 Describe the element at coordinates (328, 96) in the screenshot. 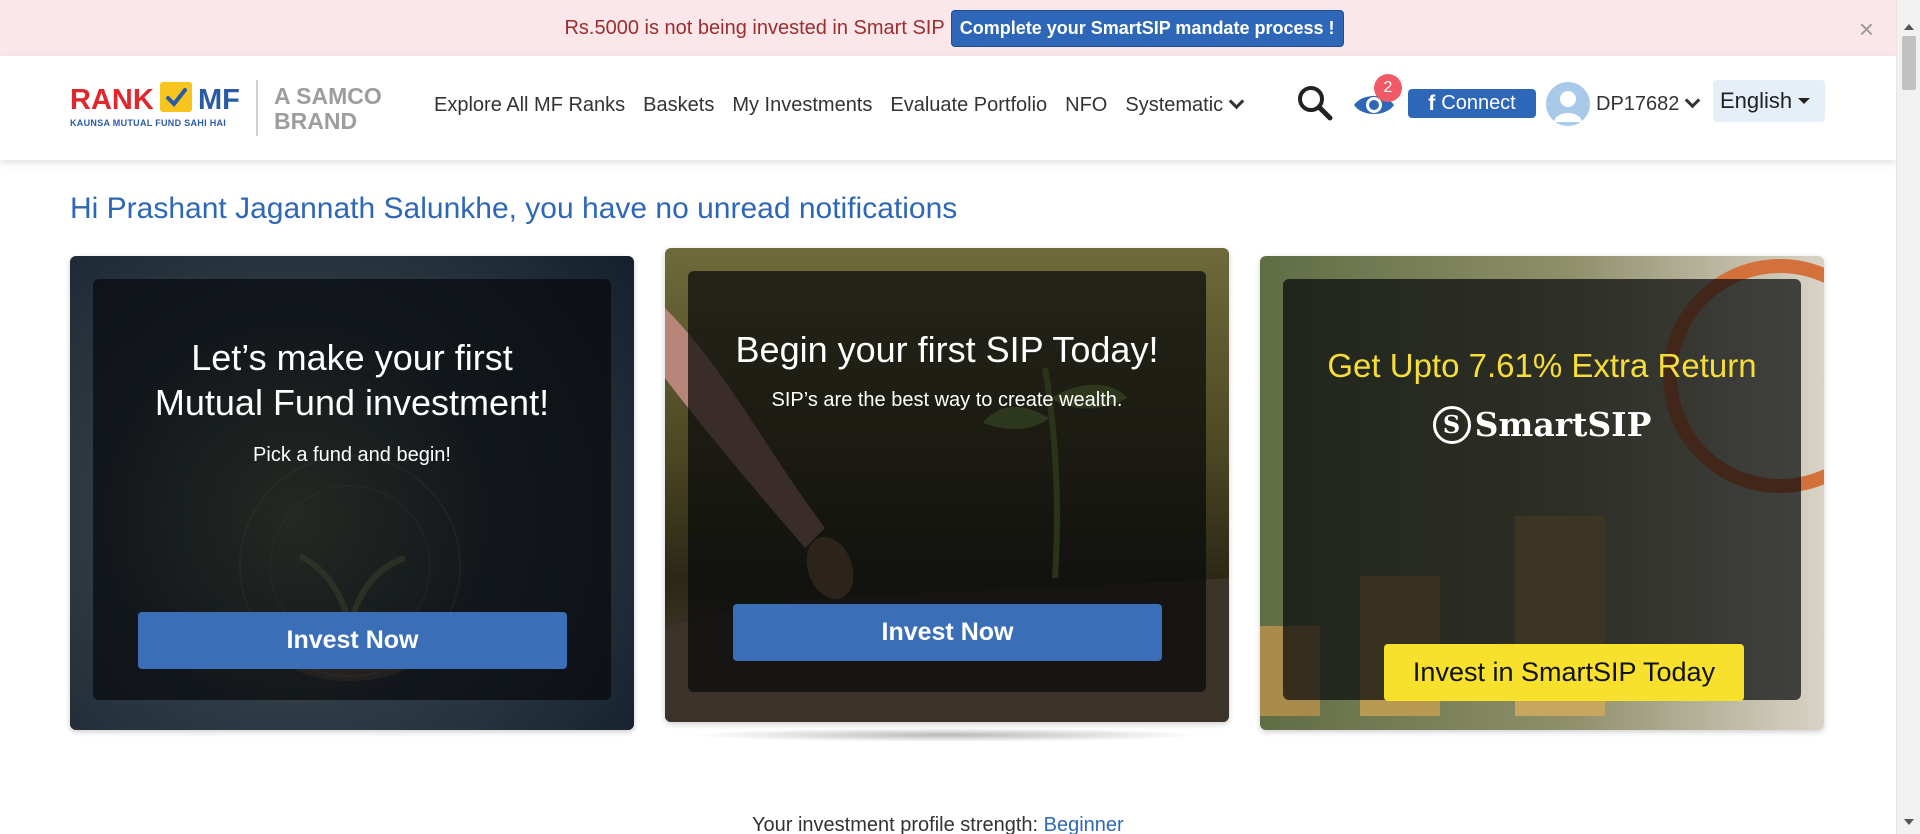

I see `brand-line1: A SAMCO` at that location.